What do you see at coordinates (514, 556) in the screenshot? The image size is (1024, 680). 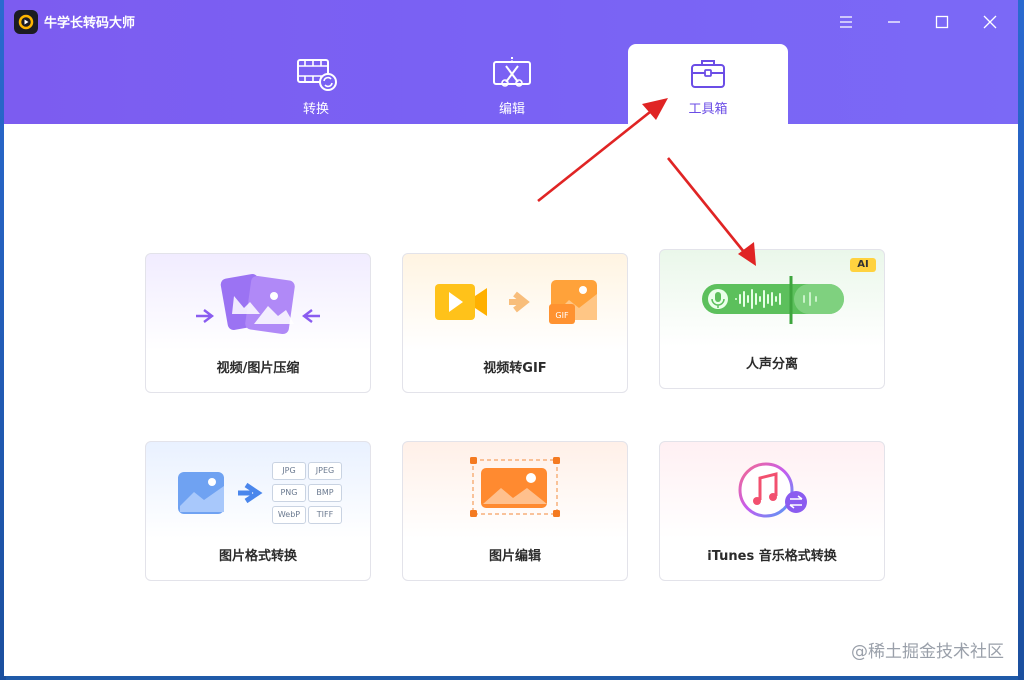 I see `tool-card-label: 图片编辑` at bounding box center [514, 556].